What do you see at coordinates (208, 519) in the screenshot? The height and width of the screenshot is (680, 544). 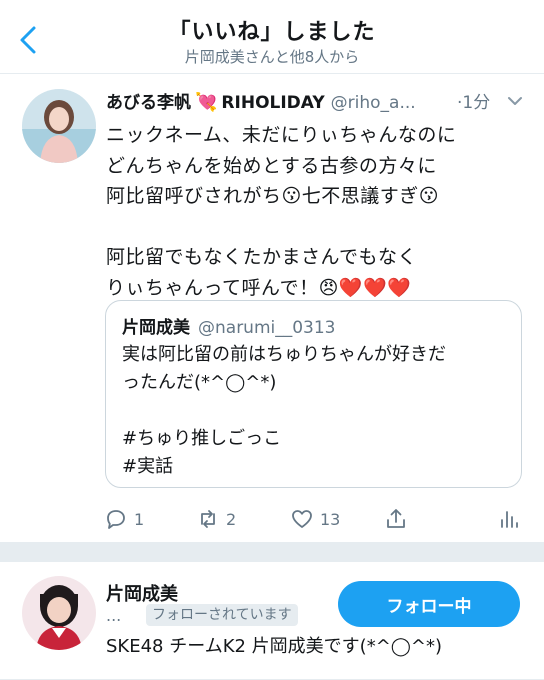 I see `retweet-icon` at bounding box center [208, 519].